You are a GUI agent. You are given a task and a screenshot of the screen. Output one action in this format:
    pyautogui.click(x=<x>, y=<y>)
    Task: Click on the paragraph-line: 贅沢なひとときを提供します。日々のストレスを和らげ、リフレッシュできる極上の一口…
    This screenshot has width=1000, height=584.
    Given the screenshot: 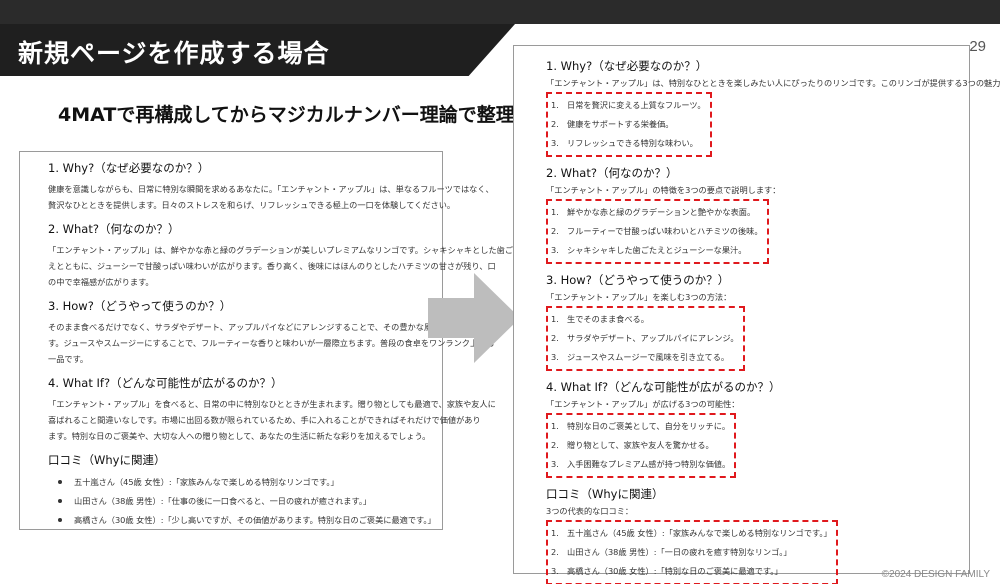 What is the action you would take?
    pyautogui.click(x=252, y=205)
    